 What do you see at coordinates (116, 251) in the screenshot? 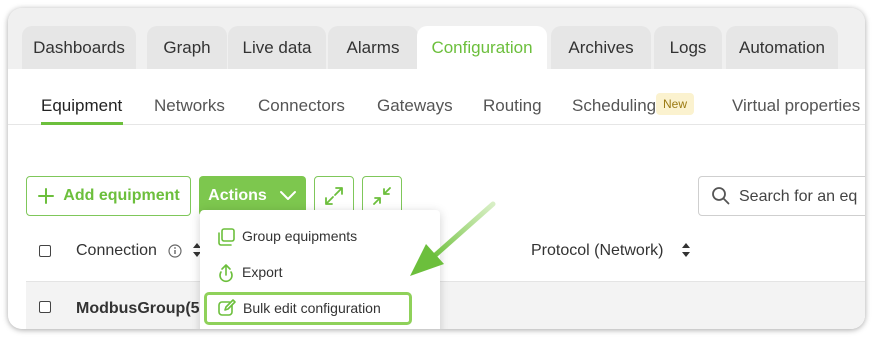
I see `column-header-connection: Connection` at bounding box center [116, 251].